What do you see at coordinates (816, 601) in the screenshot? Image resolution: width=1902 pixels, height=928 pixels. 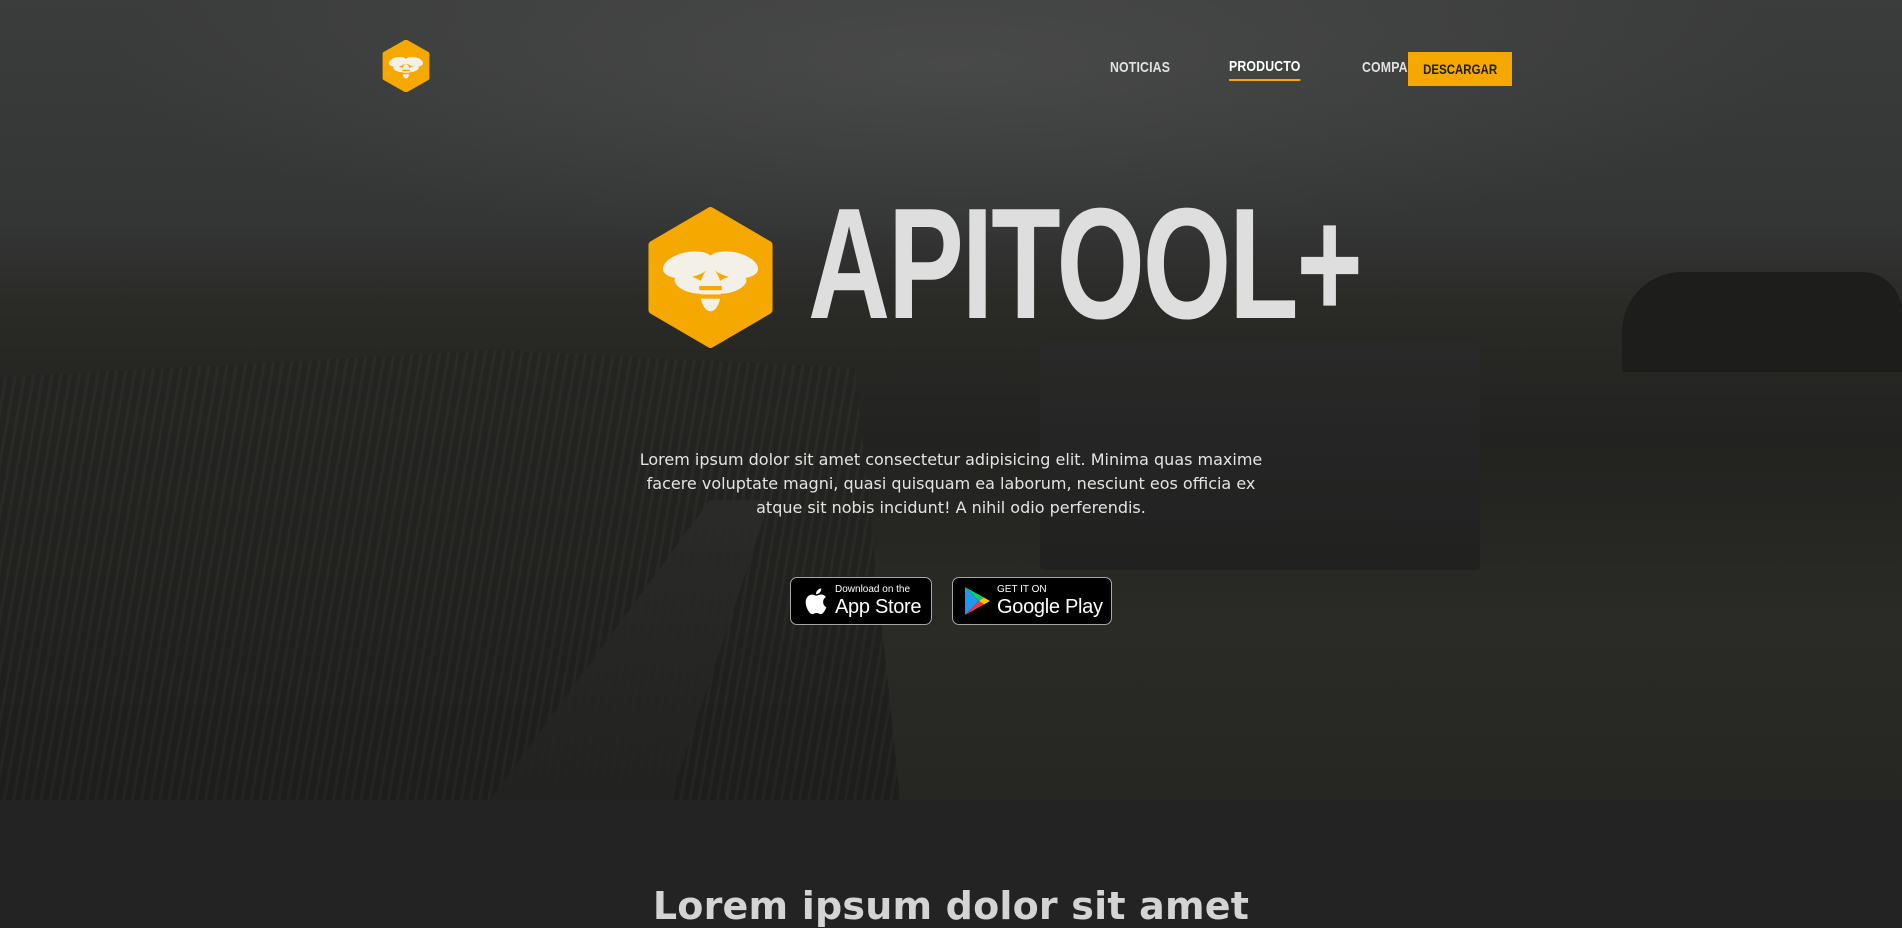 I see `apple-icon` at bounding box center [816, 601].